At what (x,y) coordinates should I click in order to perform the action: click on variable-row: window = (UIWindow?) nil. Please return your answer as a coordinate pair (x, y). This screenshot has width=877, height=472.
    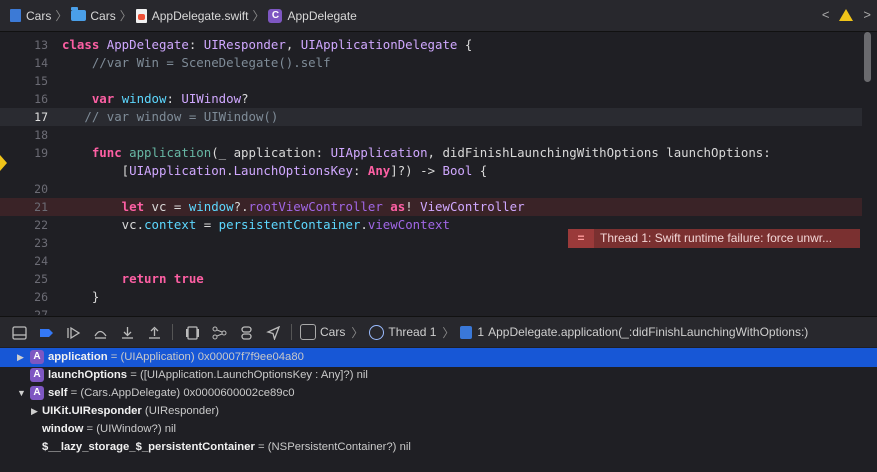
    Looking at the image, I should click on (438, 429).